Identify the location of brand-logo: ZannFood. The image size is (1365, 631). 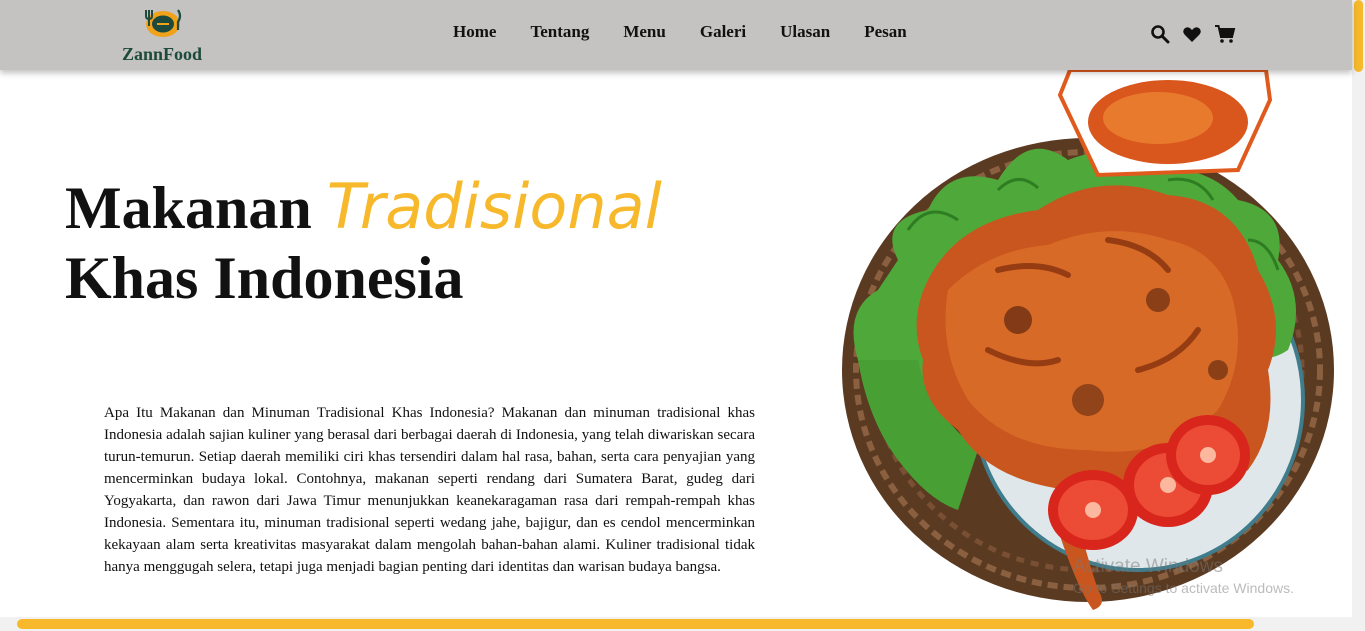
(163, 35).